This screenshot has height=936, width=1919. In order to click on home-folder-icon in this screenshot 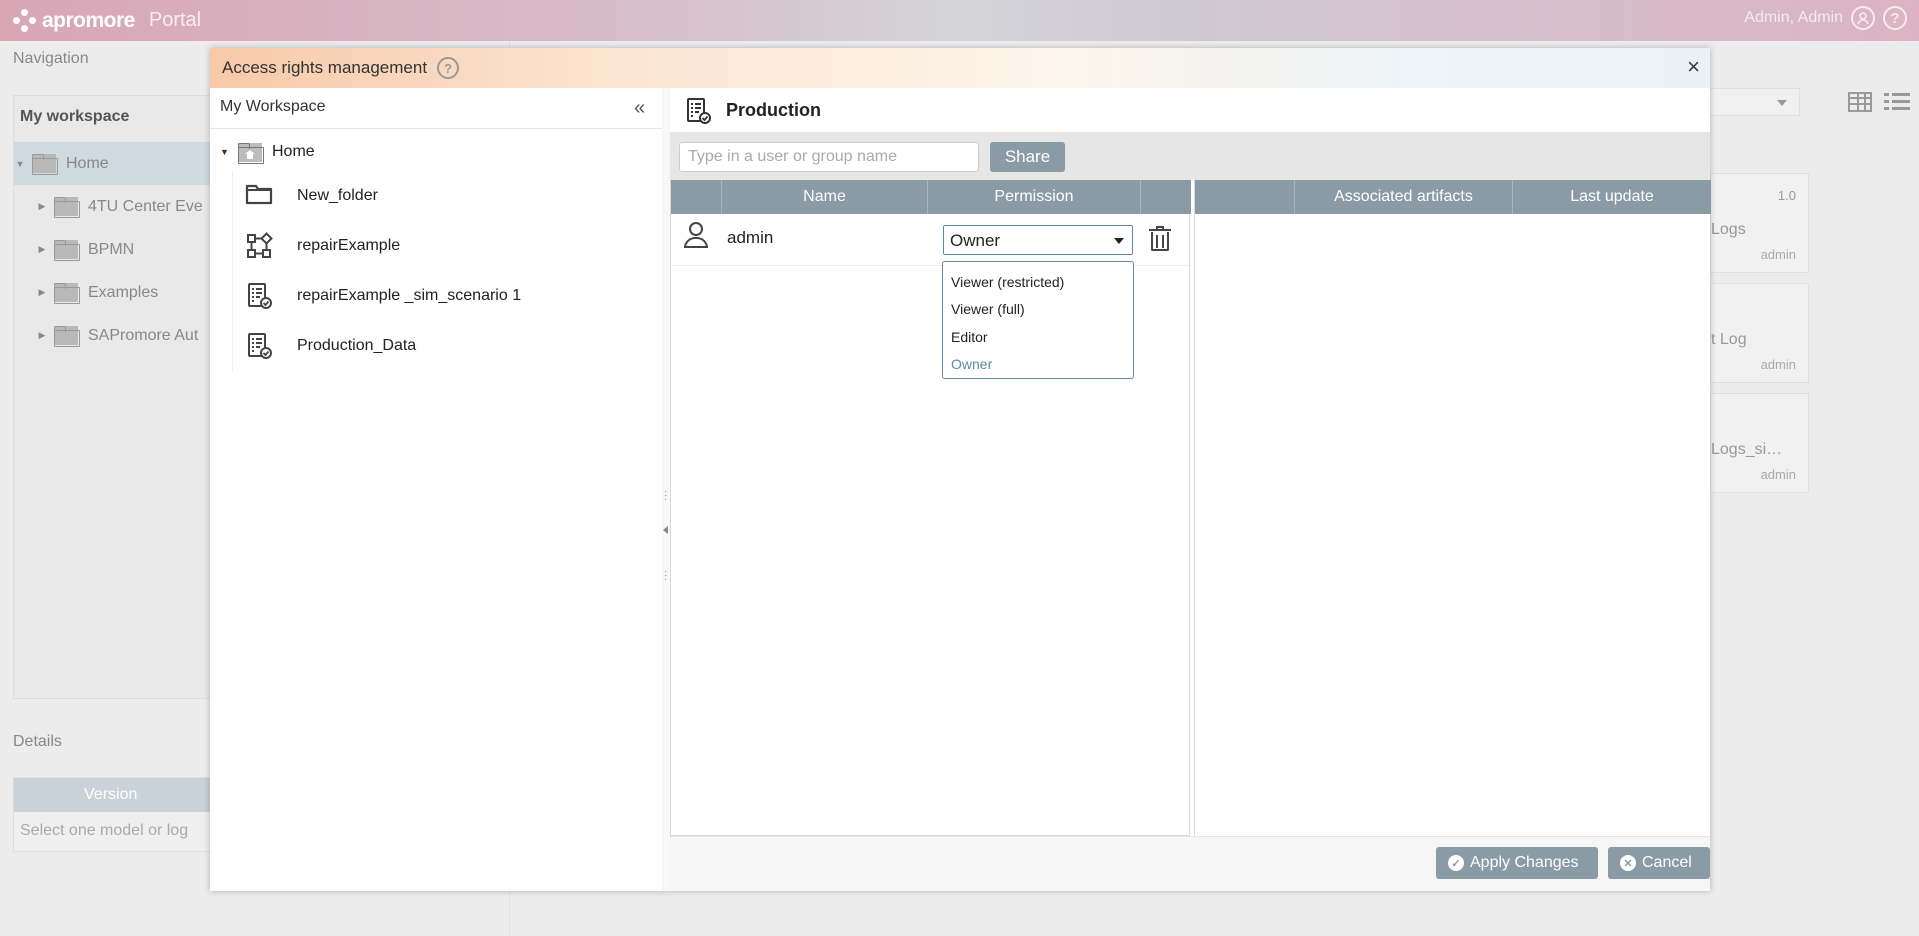, I will do `click(45, 164)`.